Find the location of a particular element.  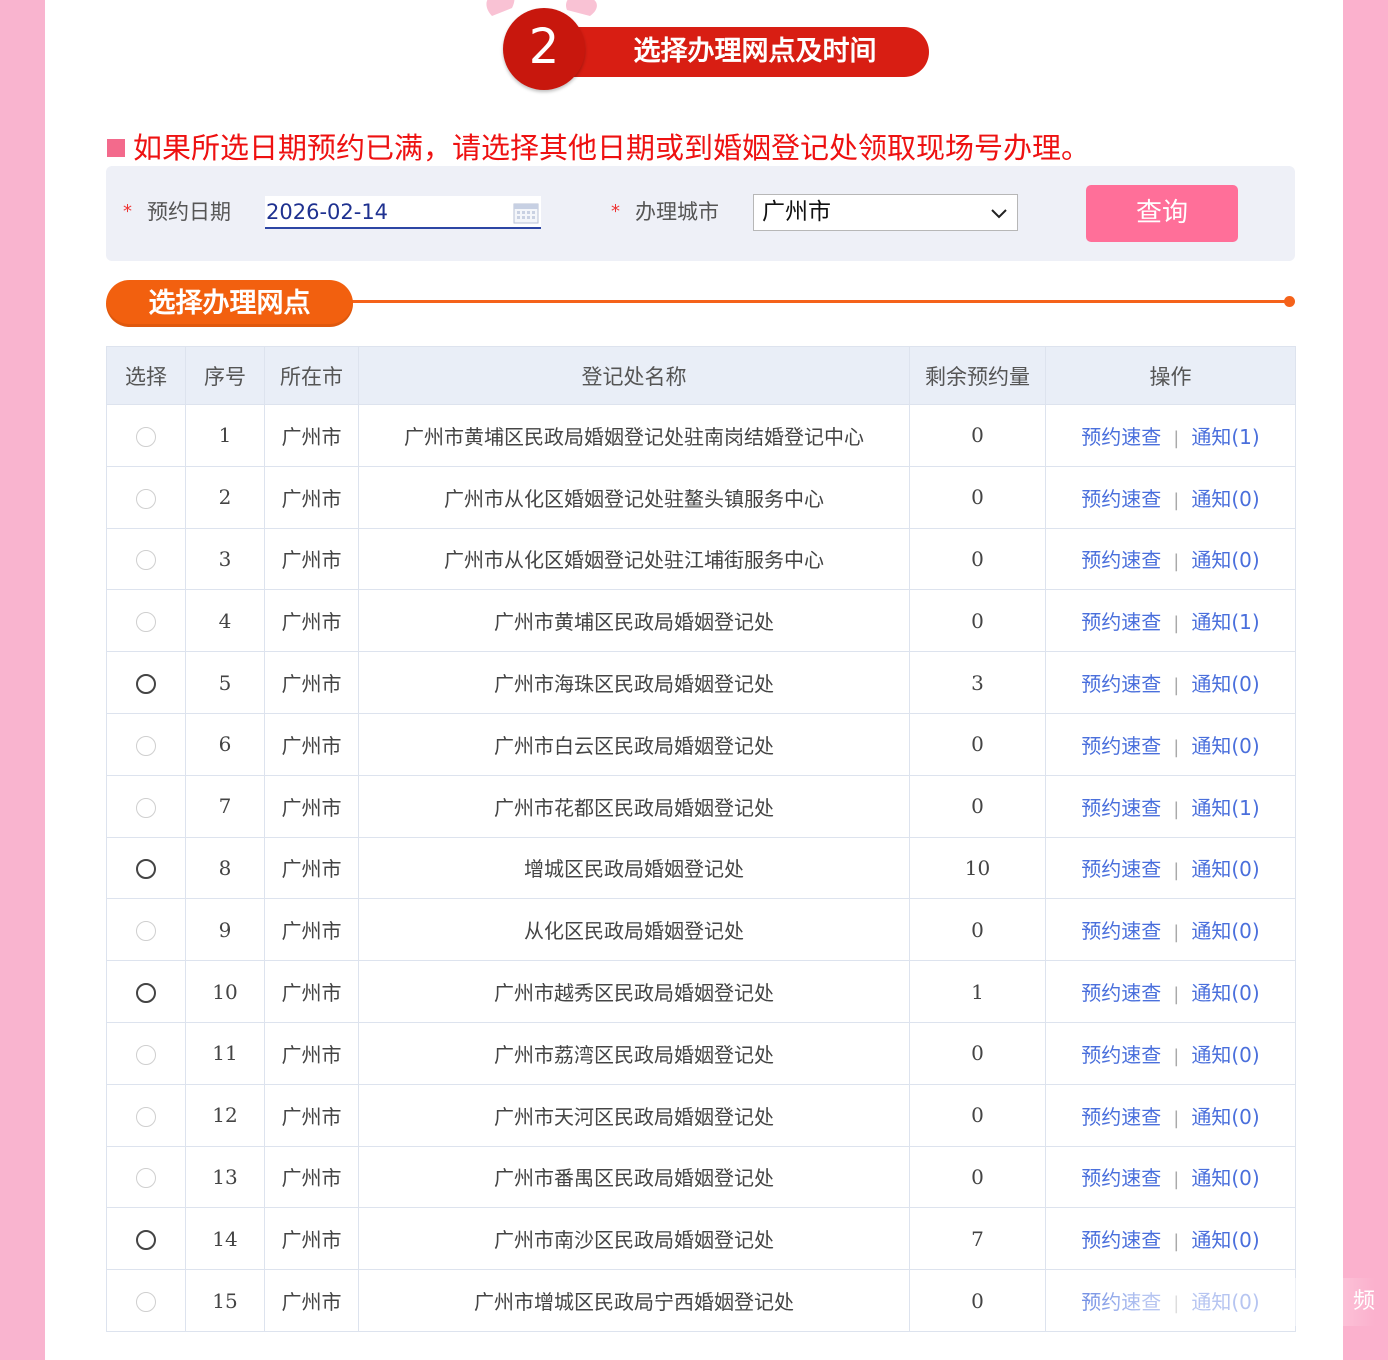

office-name: 广州市黄埔区民政局婚姻登记处 is located at coordinates (634, 621).